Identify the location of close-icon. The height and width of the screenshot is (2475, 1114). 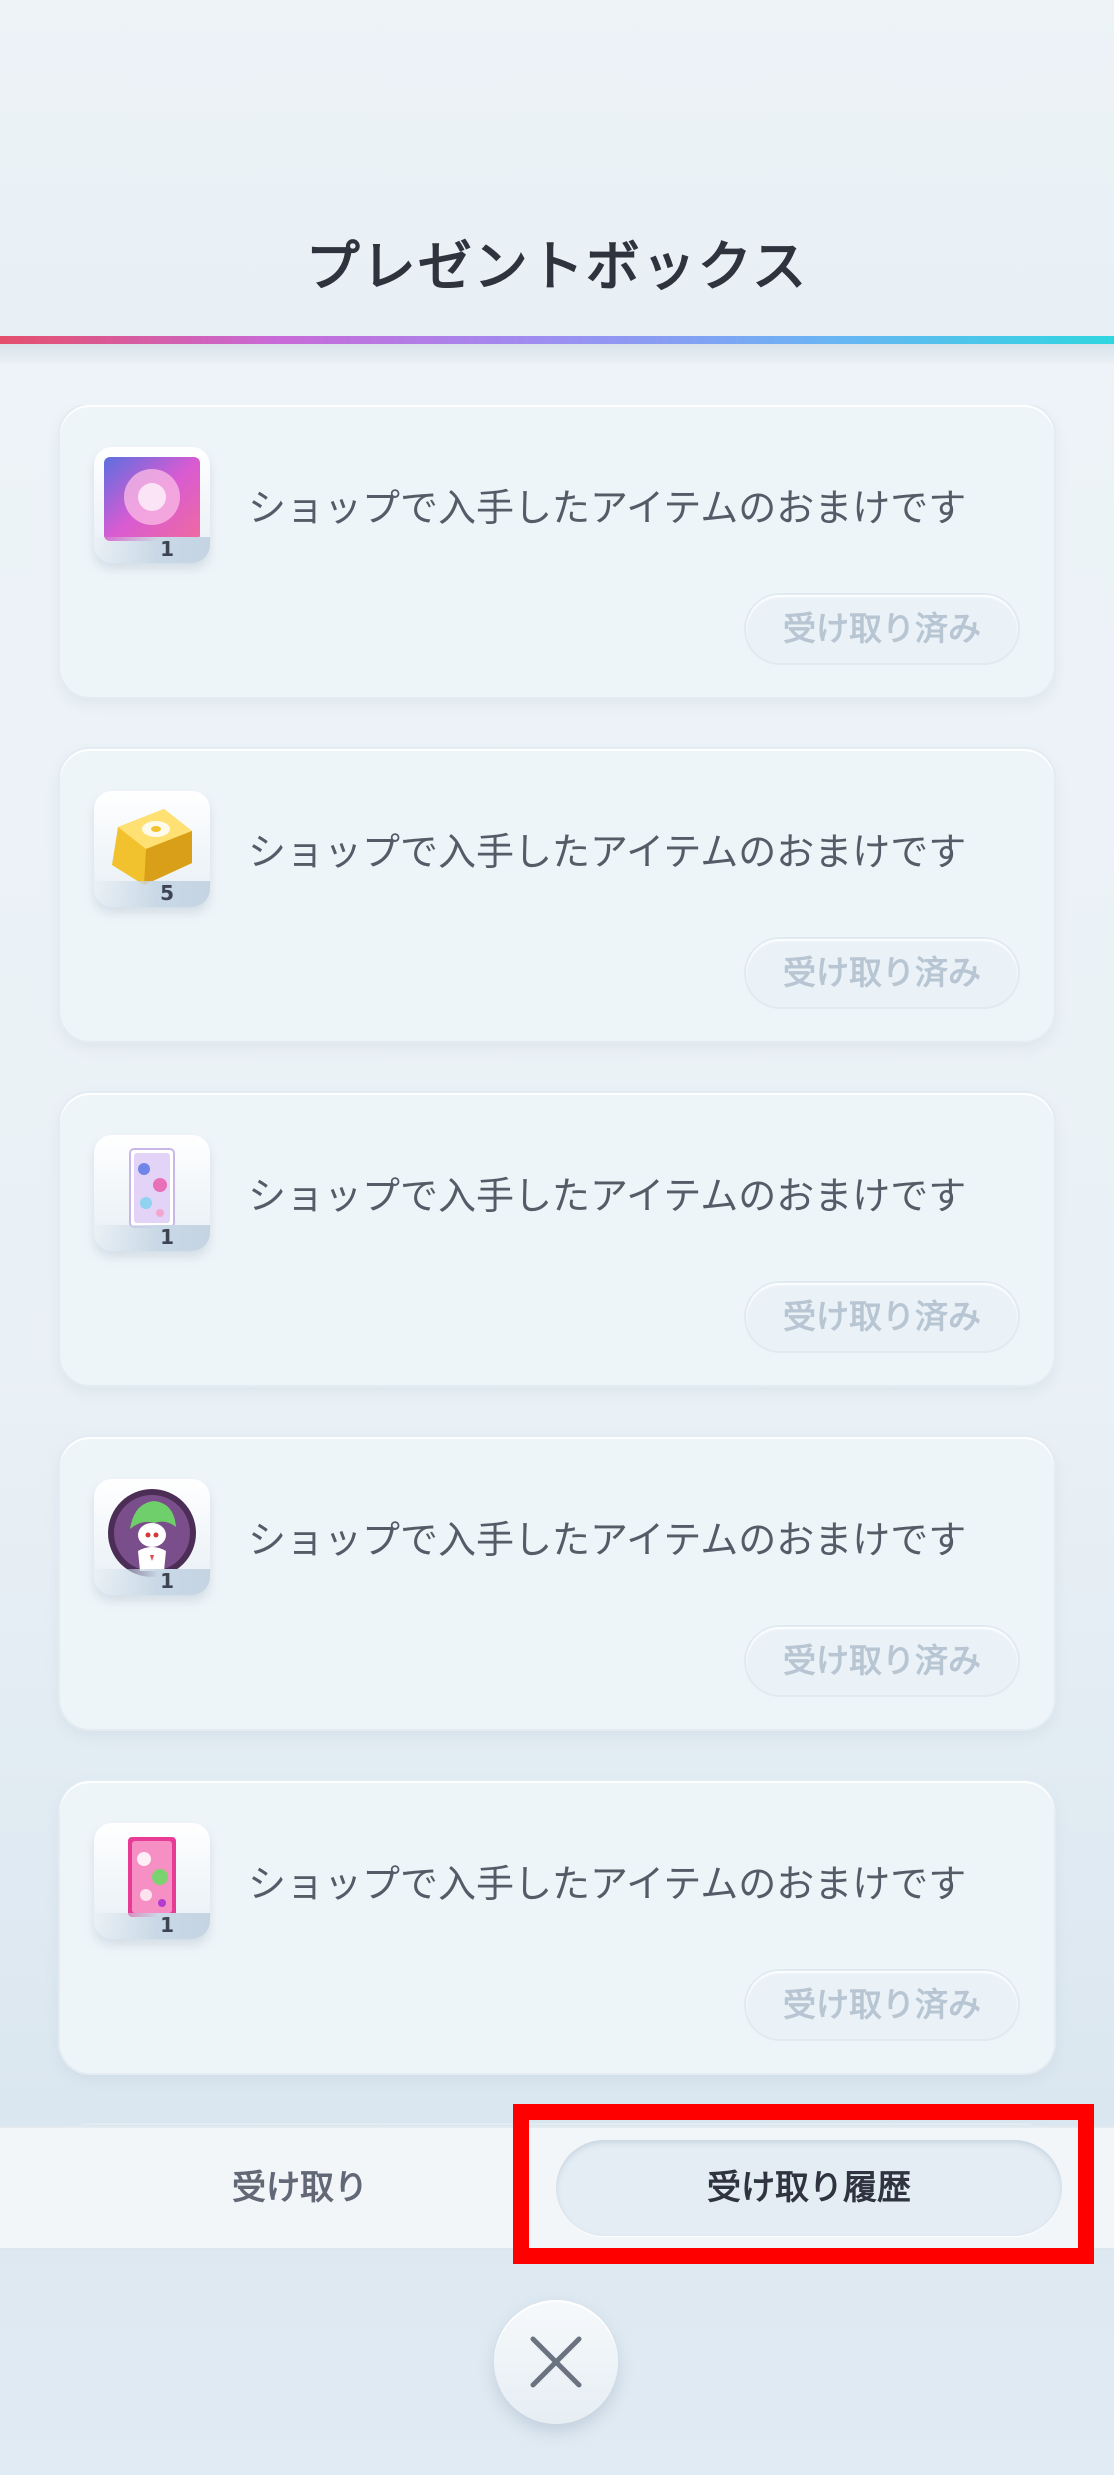
(556, 2362).